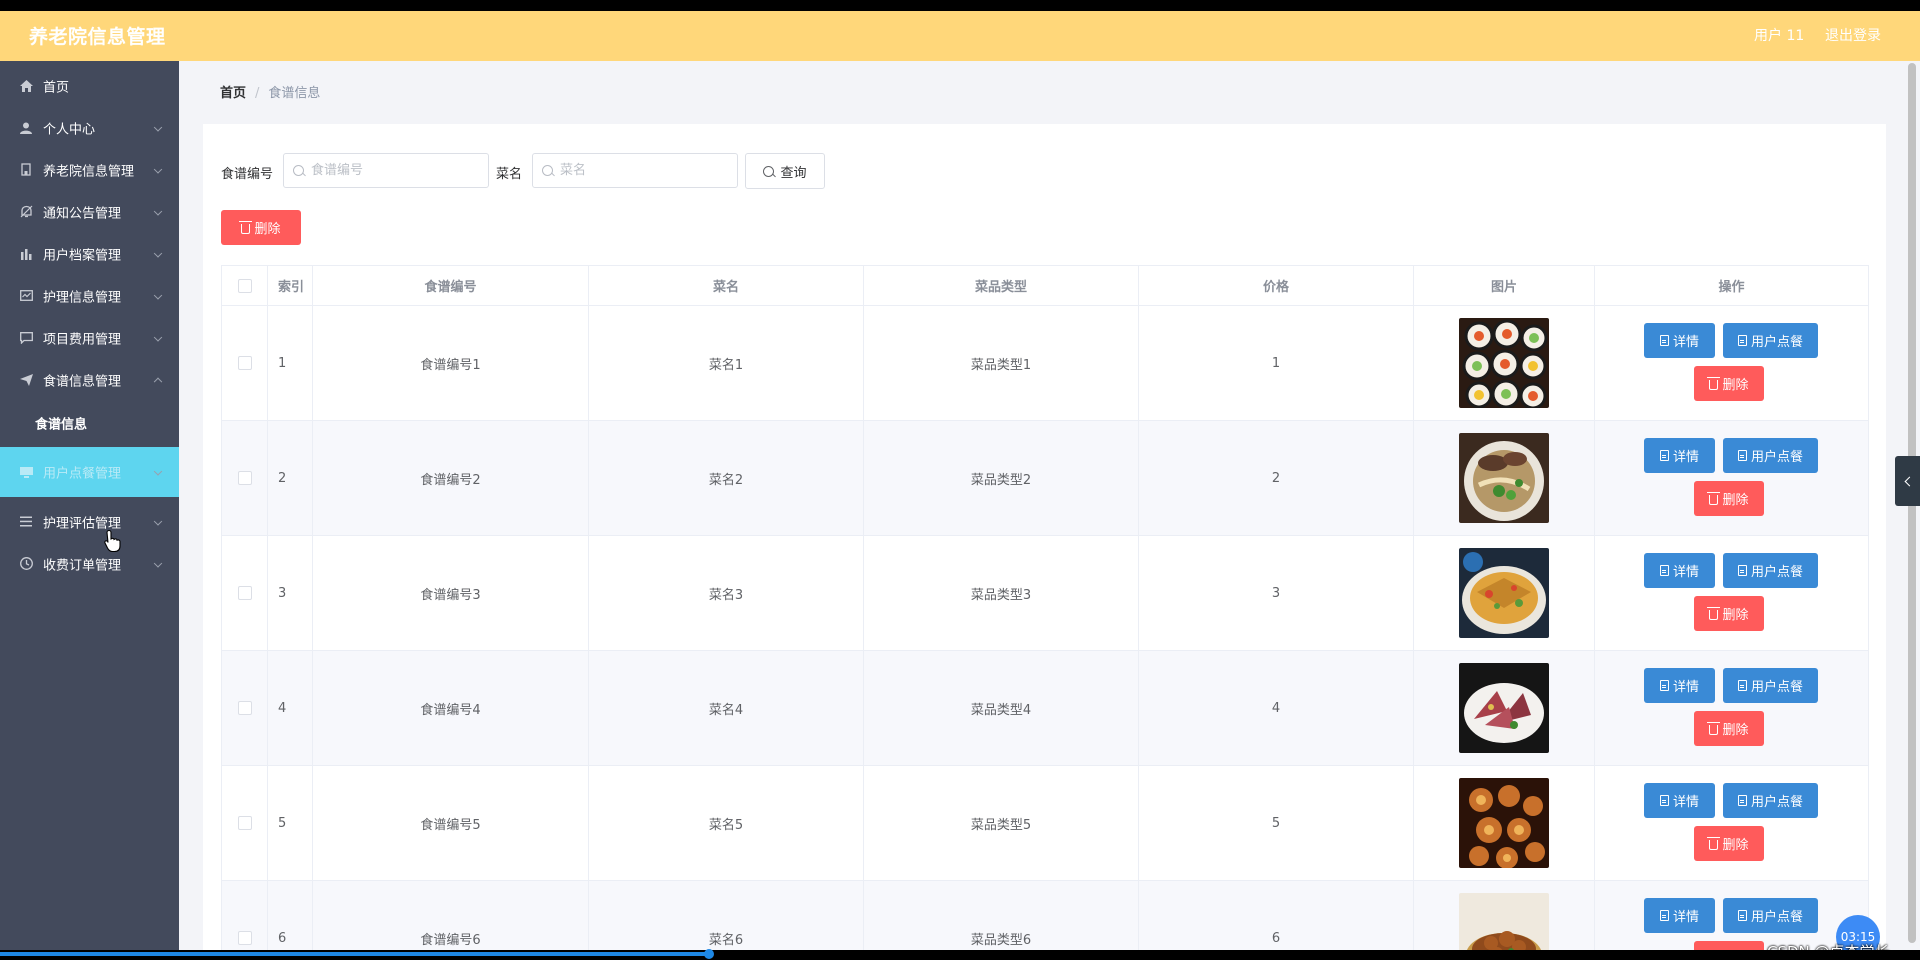 This screenshot has height=960, width=1920. Describe the element at coordinates (1779, 36) in the screenshot. I see `current-user: 用户 11` at that location.